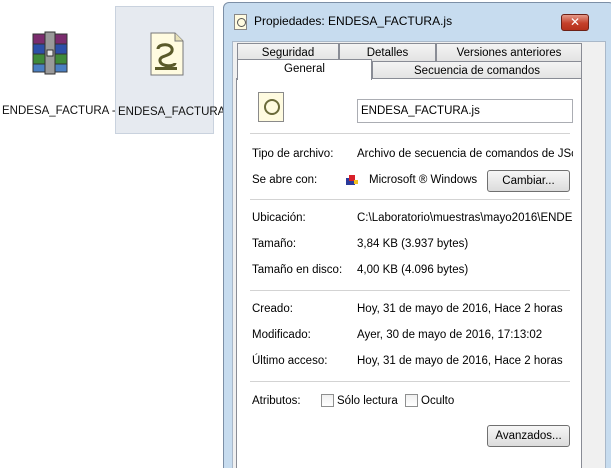 Image resolution: width=611 pixels, height=468 pixels. I want to click on winrar-archive-icon, so click(50, 53).